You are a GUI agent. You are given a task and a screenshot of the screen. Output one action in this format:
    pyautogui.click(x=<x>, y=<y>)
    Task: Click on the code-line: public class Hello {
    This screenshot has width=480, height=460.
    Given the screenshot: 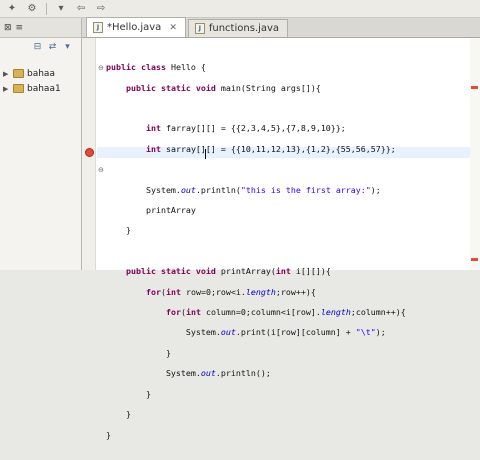 What is the action you would take?
    pyautogui.click(x=156, y=67)
    